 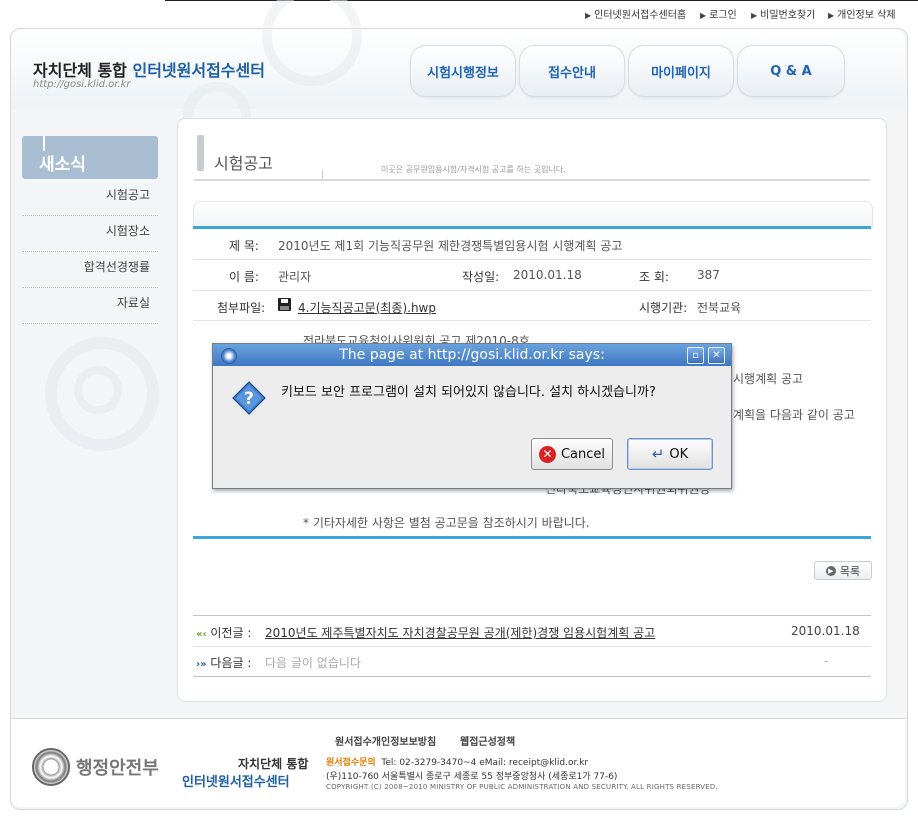 I want to click on subject-value: 2010년도 제1회 기능직공무원 제한경쟁특별임용시험 시행계획 공고, so click(x=450, y=246).